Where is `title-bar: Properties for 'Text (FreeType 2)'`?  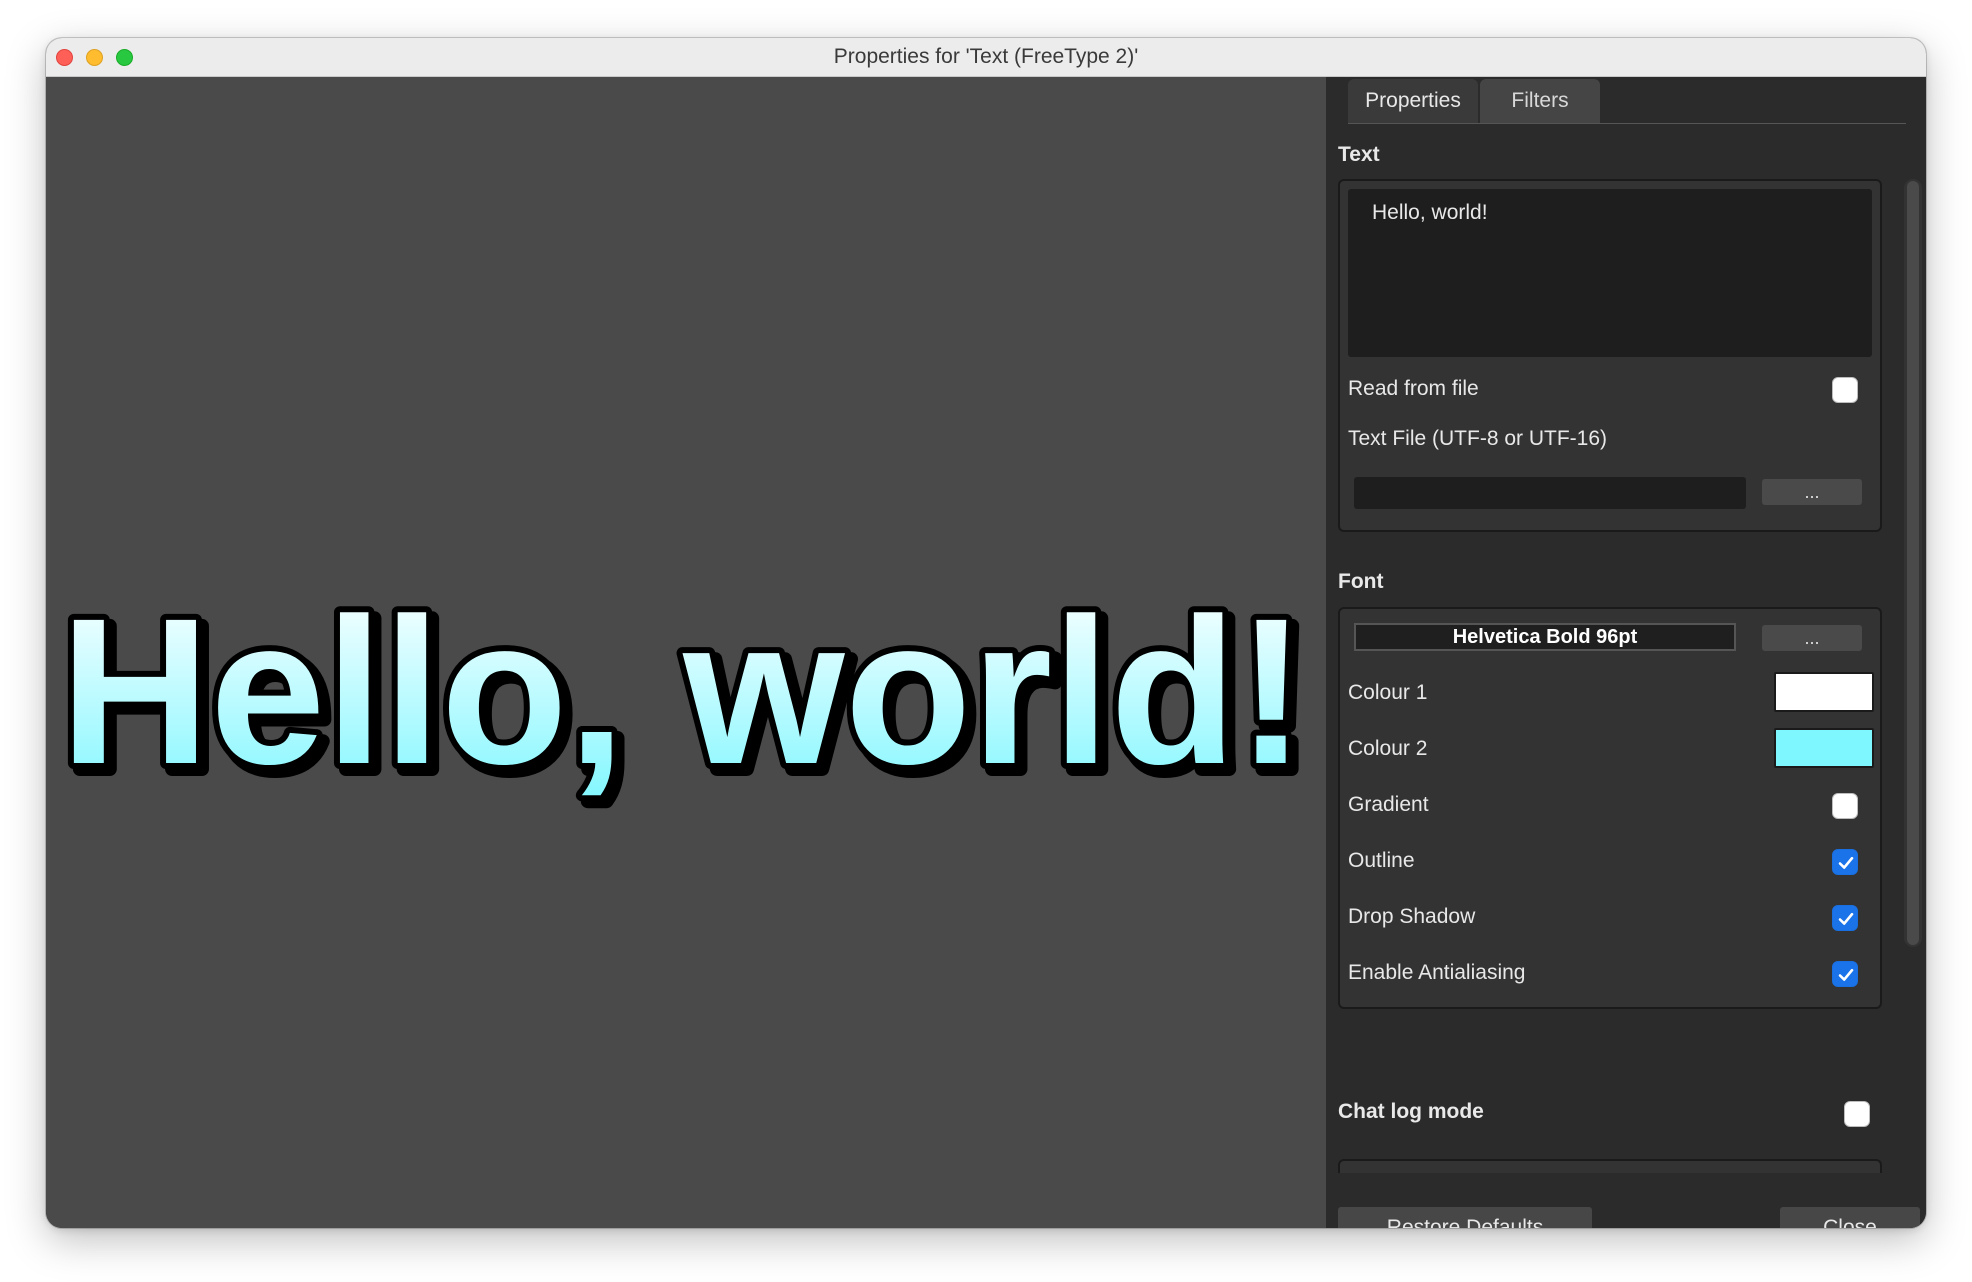 title-bar: Properties for 'Text (FreeType 2)' is located at coordinates (986, 57).